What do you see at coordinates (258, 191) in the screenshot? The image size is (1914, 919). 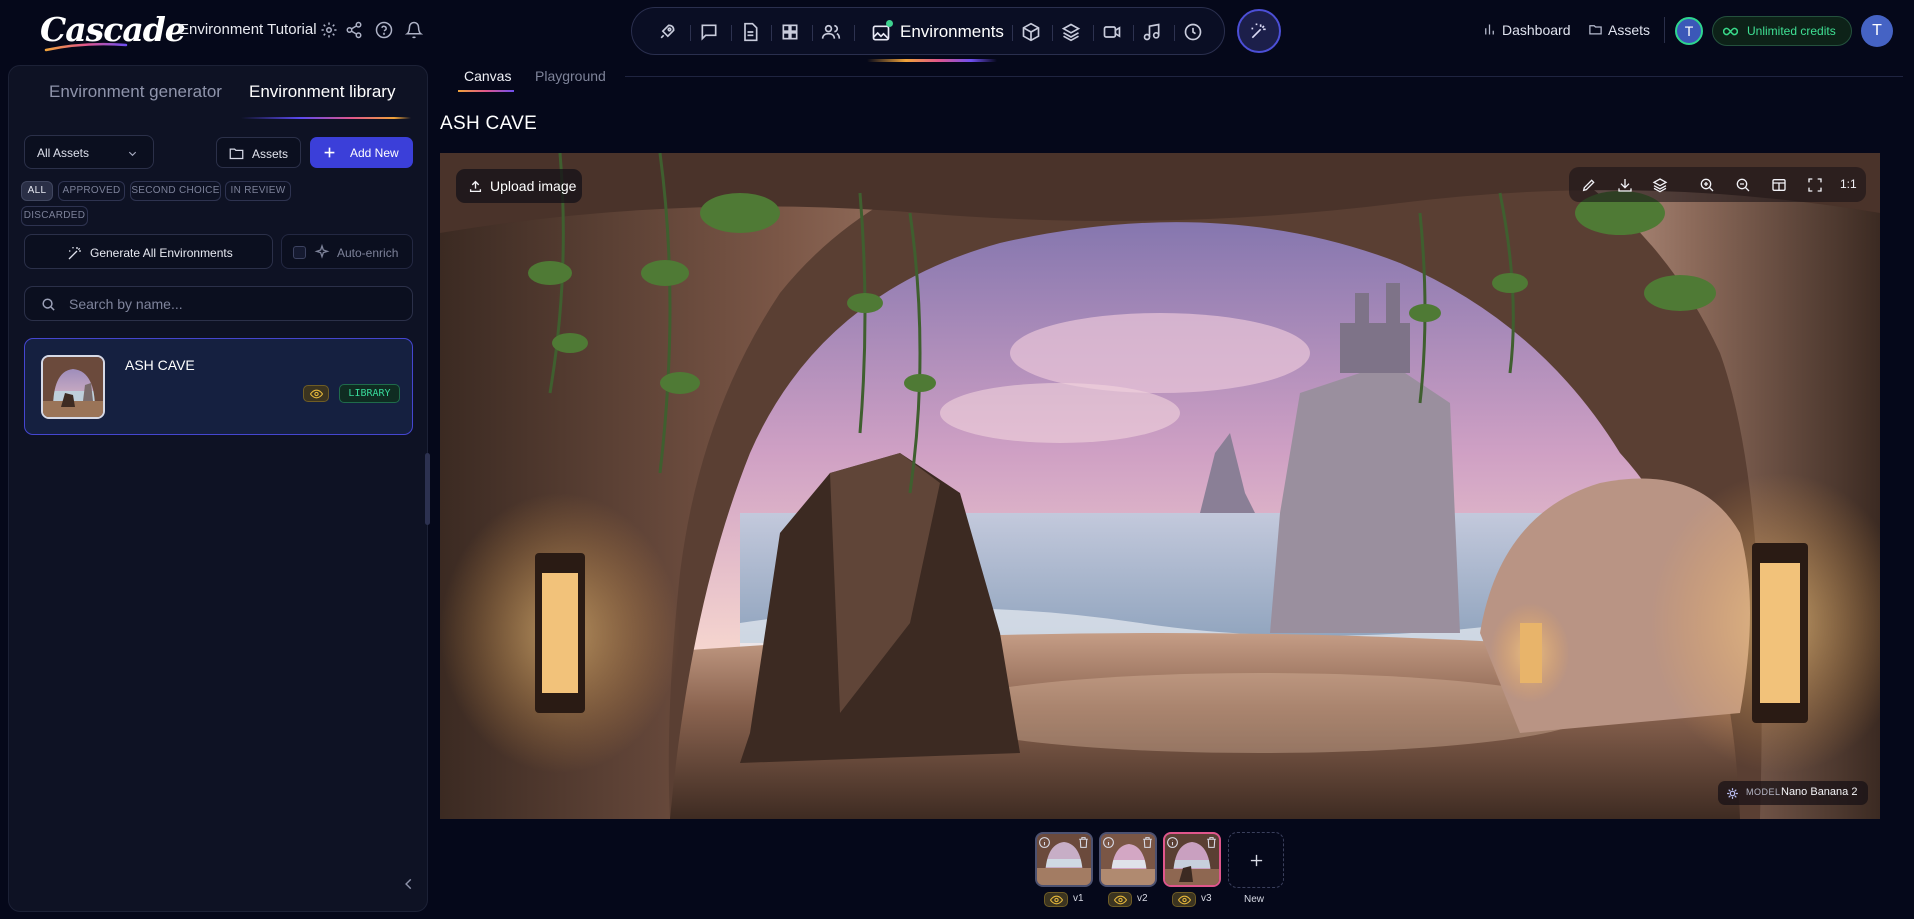 I see `chip-in-review: IN REVIEW` at bounding box center [258, 191].